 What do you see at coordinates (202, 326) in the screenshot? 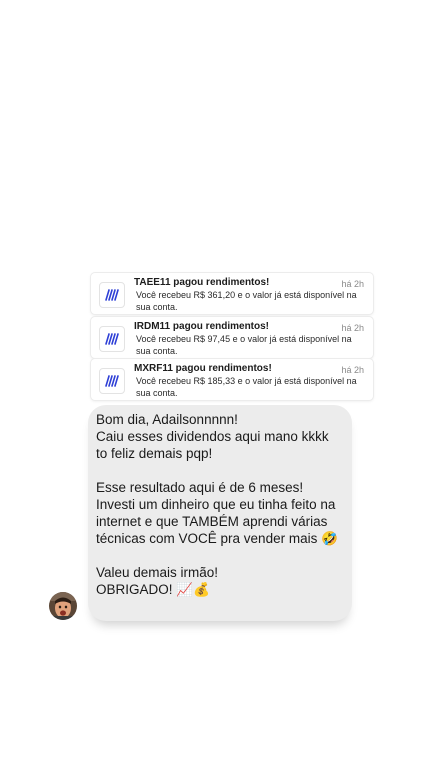
I see `notification-title: IRDM11 pagou rendimentos!` at bounding box center [202, 326].